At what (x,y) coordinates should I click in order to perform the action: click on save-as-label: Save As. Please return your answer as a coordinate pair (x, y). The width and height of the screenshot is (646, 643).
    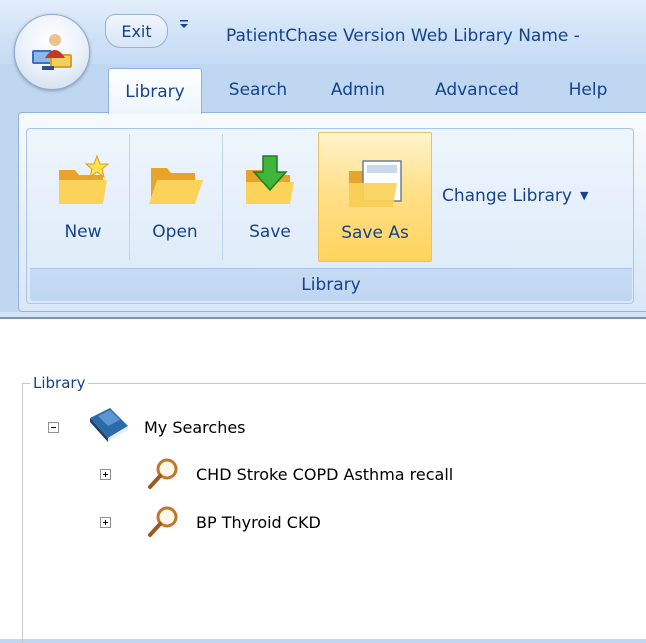
    Looking at the image, I should click on (375, 233).